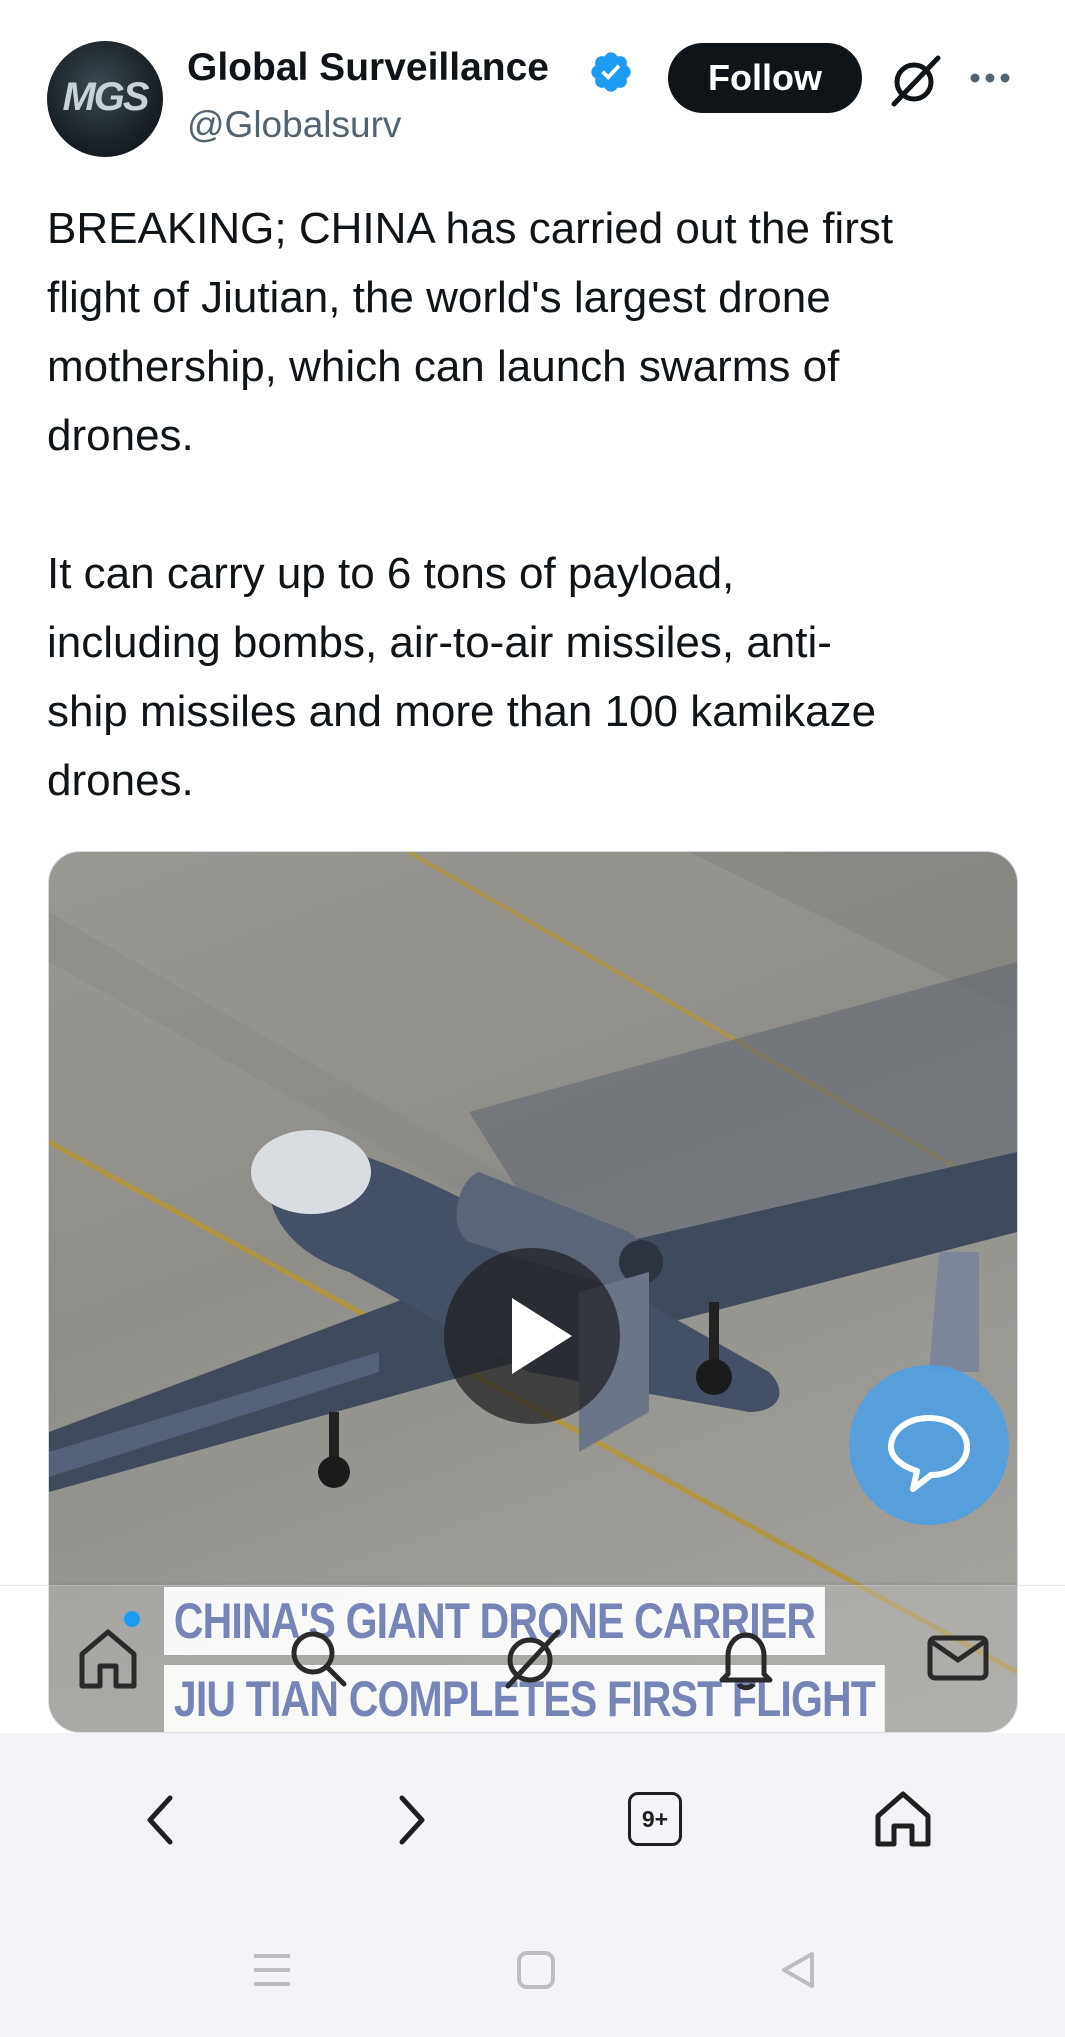  What do you see at coordinates (746, 1658) in the screenshot?
I see `notifications-icon` at bounding box center [746, 1658].